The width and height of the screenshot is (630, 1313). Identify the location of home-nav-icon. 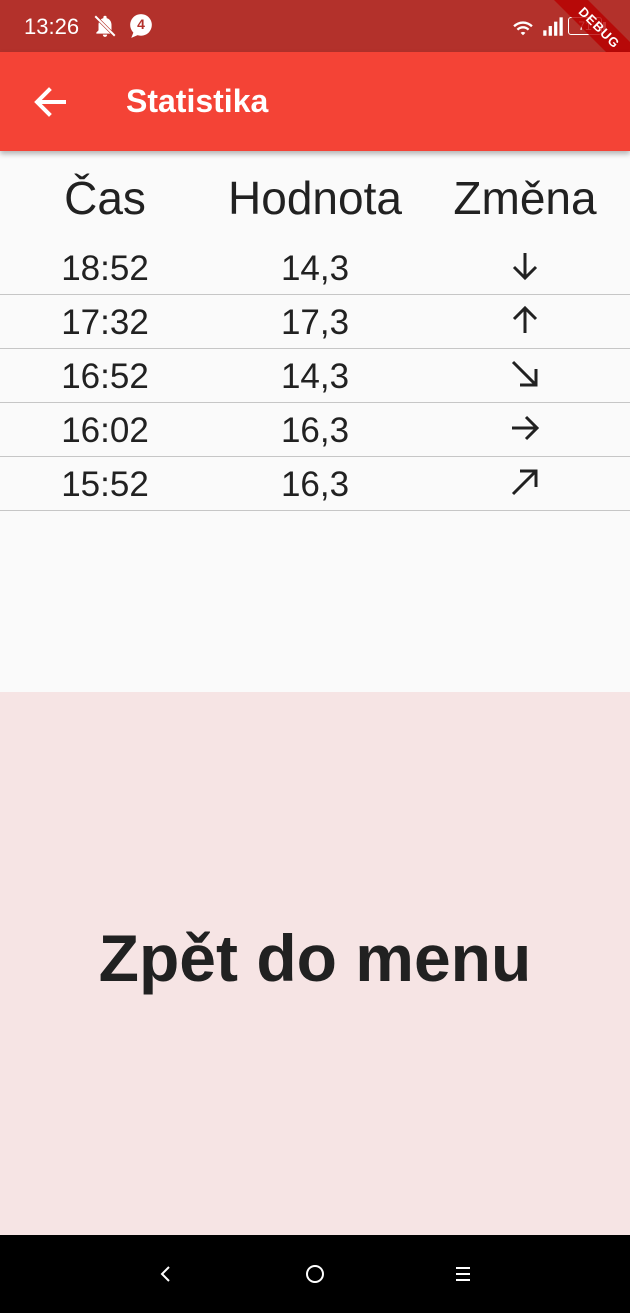
(315, 1274).